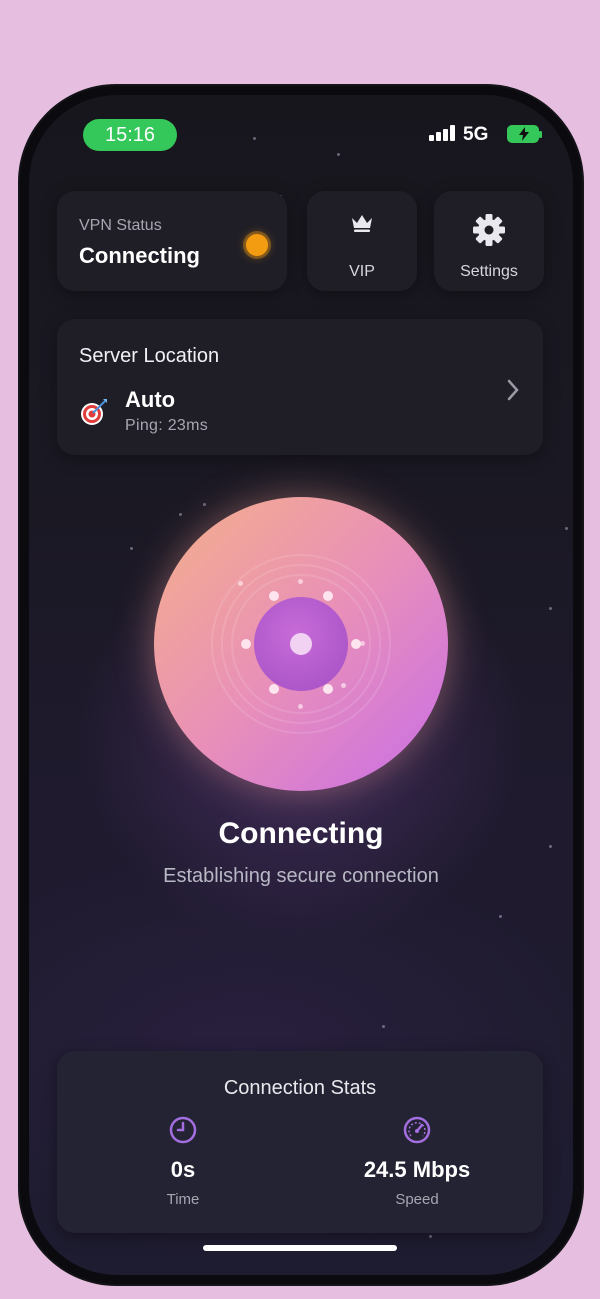 This screenshot has height=1299, width=600. Describe the element at coordinates (172, 241) in the screenshot. I see `vpn-status-card: VPN Status Connecting` at that location.